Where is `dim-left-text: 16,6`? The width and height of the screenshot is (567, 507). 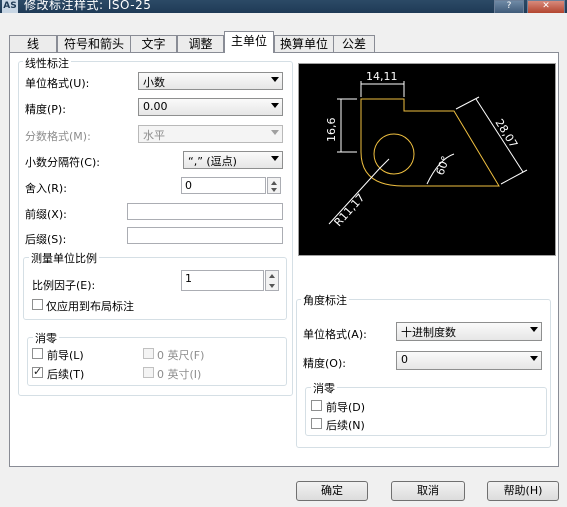 dim-left-text: 16,6 is located at coordinates (331, 130).